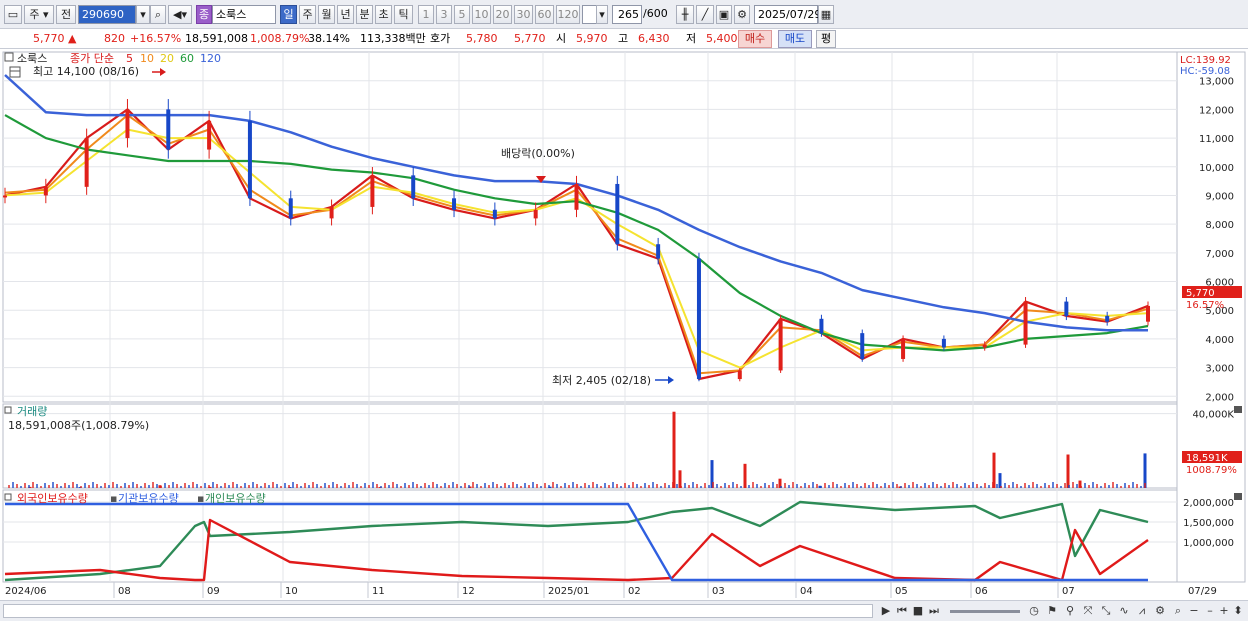 Image resolution: width=1248 pixels, height=621 pixels. I want to click on stock-name-field: 소룩스, so click(244, 14).